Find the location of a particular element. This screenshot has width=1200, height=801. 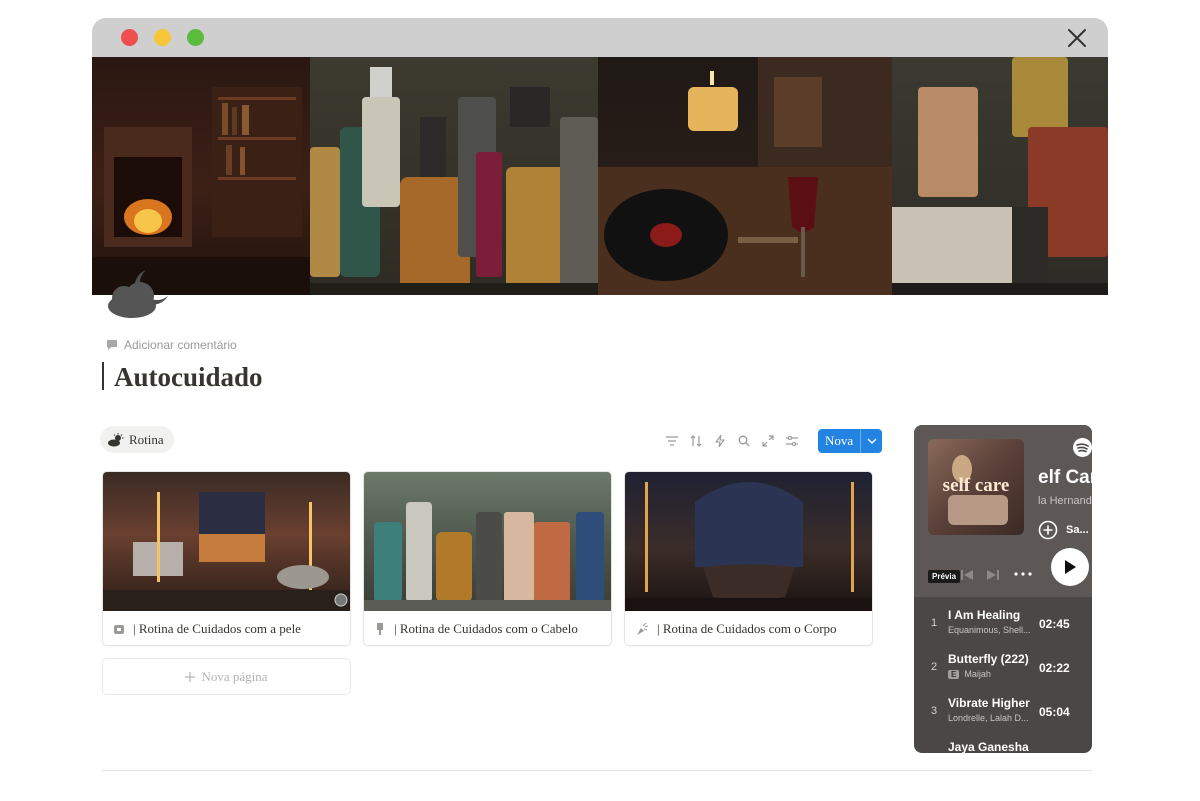

sort-icon is located at coordinates (696, 441).